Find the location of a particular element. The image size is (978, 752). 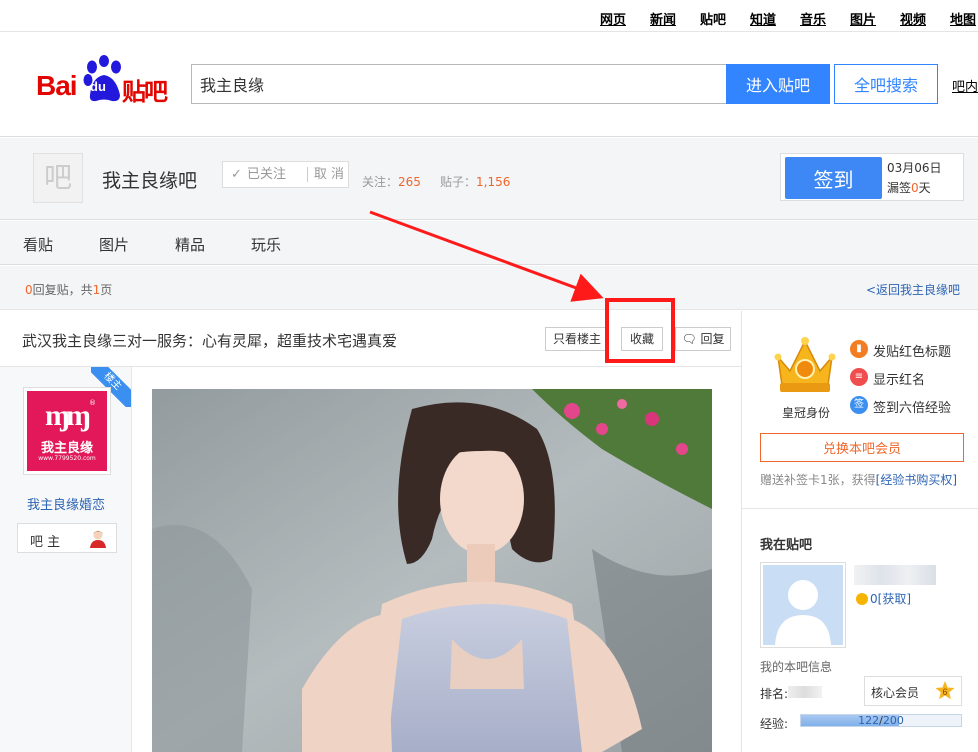

sign-in-button: 签到 is located at coordinates (833, 178).